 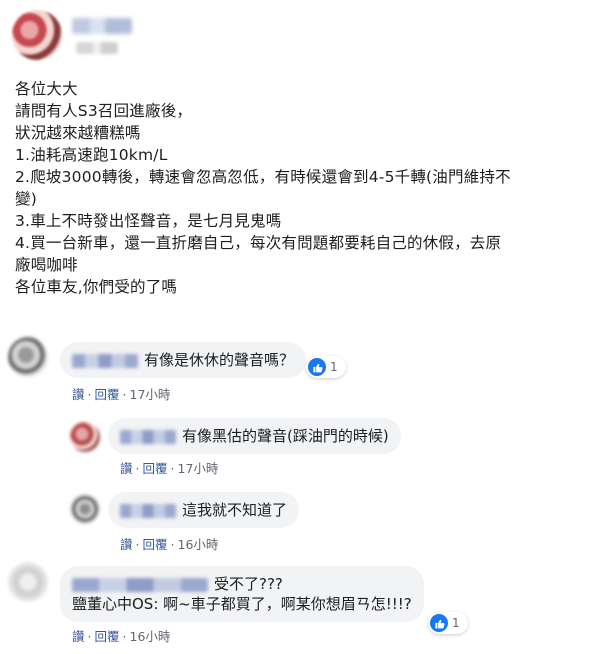 What do you see at coordinates (46, 89) in the screenshot?
I see `post-line: 各位大大` at bounding box center [46, 89].